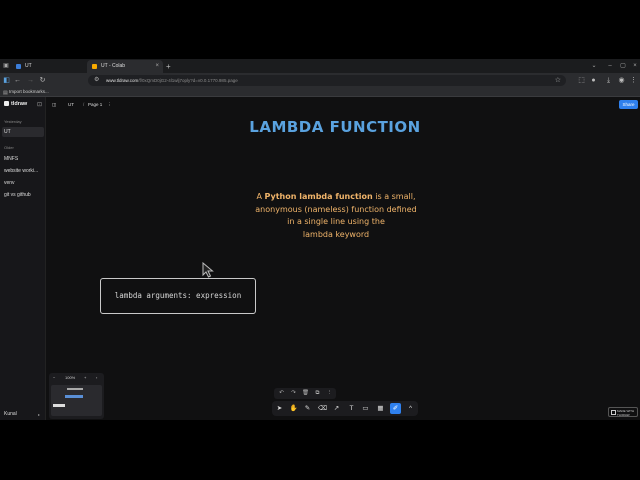 The image size is (640, 480). I want to click on delete-icon: 🗑, so click(305, 393).